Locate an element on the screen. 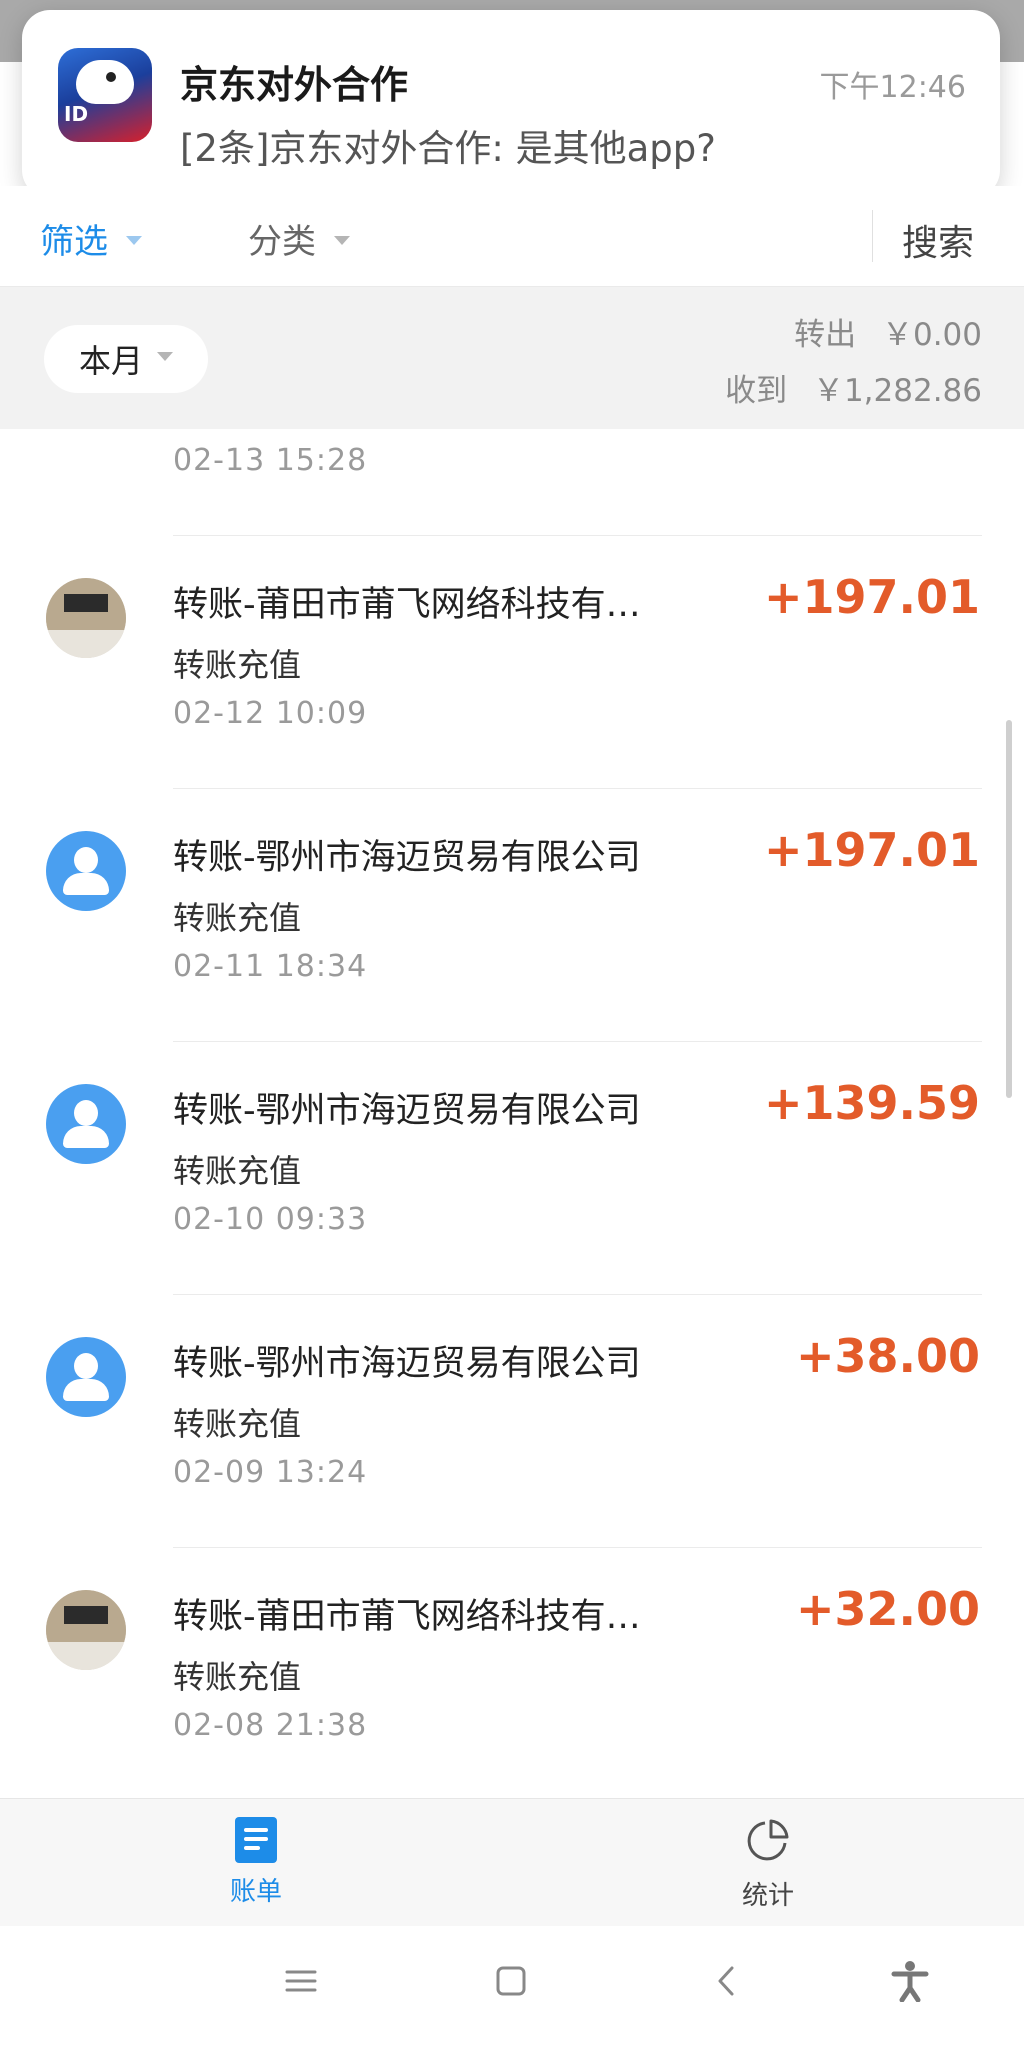 Image resolution: width=1024 pixels, height=2048 pixels. menu-icon is located at coordinates (301, 1981).